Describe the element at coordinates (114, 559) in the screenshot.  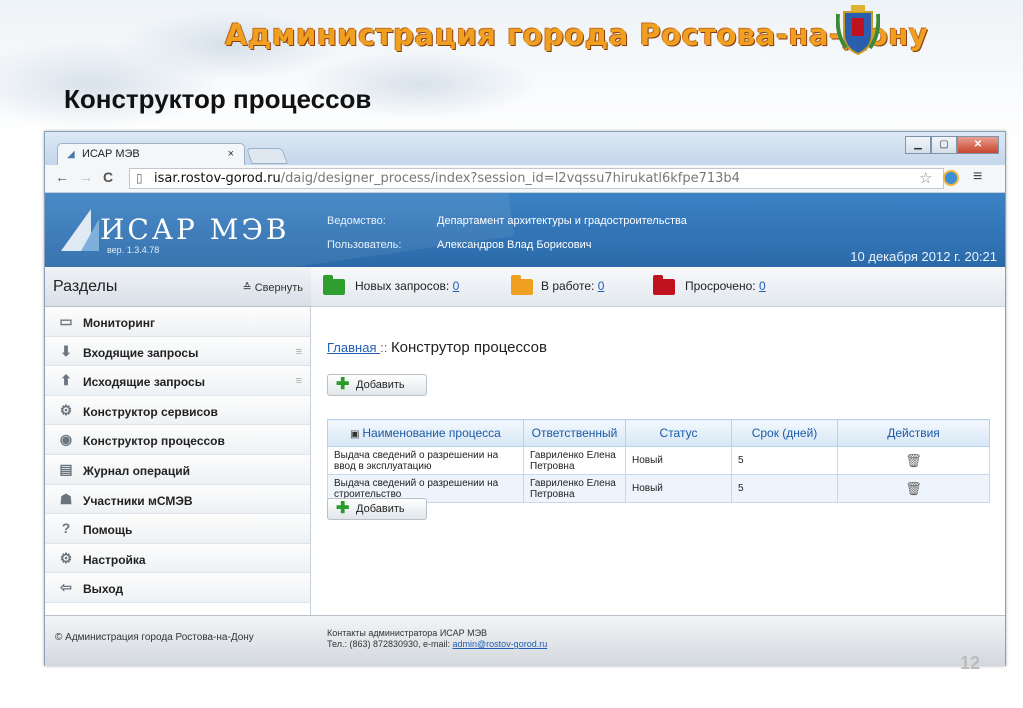
I see `sidebar-item-label: Настройка` at that location.